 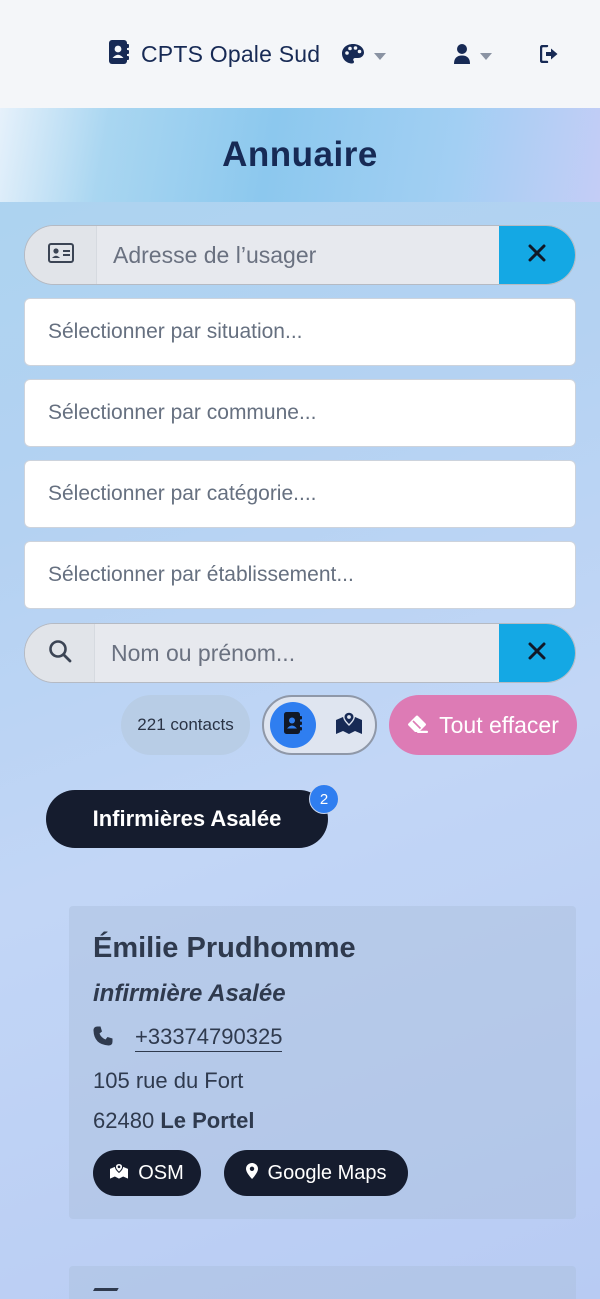 I want to click on name-search-prefix, so click(x=60, y=653).